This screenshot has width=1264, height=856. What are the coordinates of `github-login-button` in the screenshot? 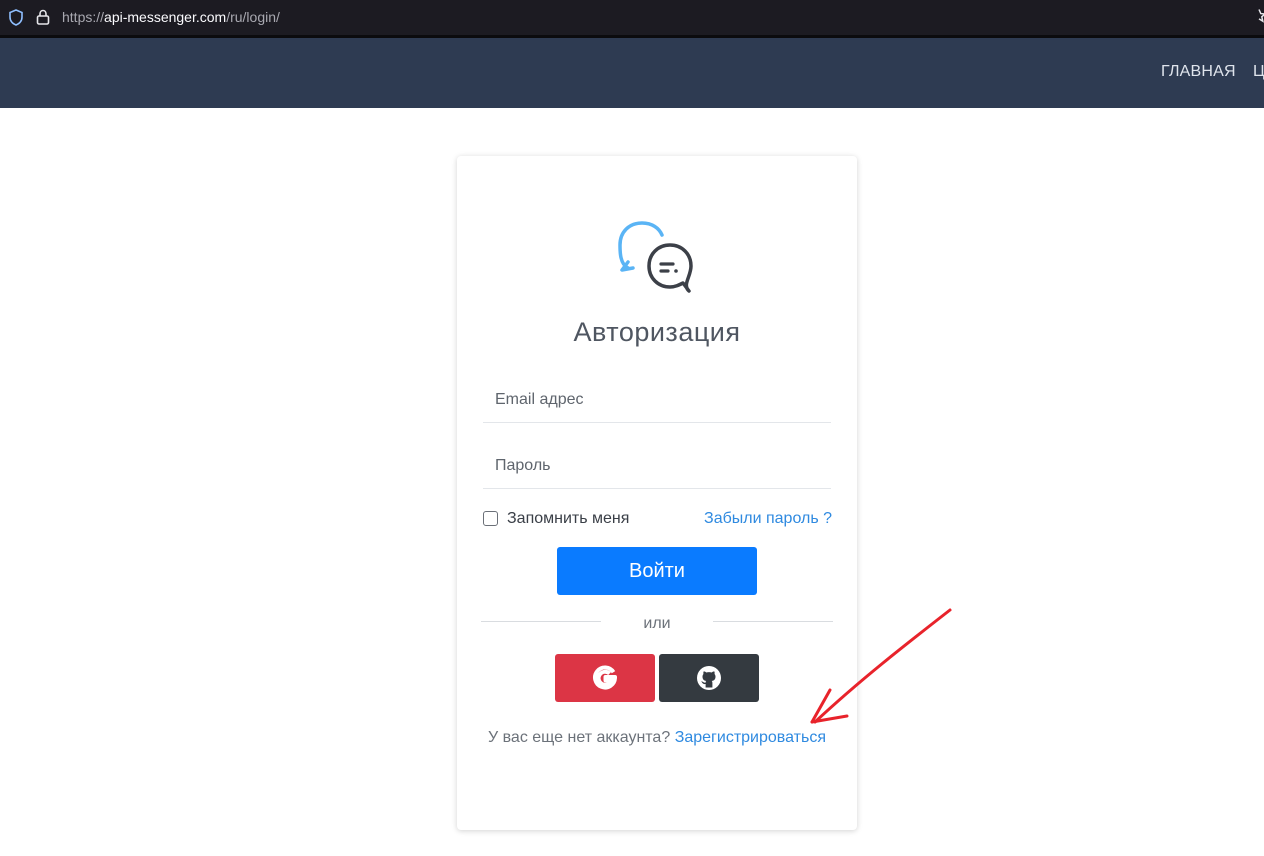 It's located at (709, 678).